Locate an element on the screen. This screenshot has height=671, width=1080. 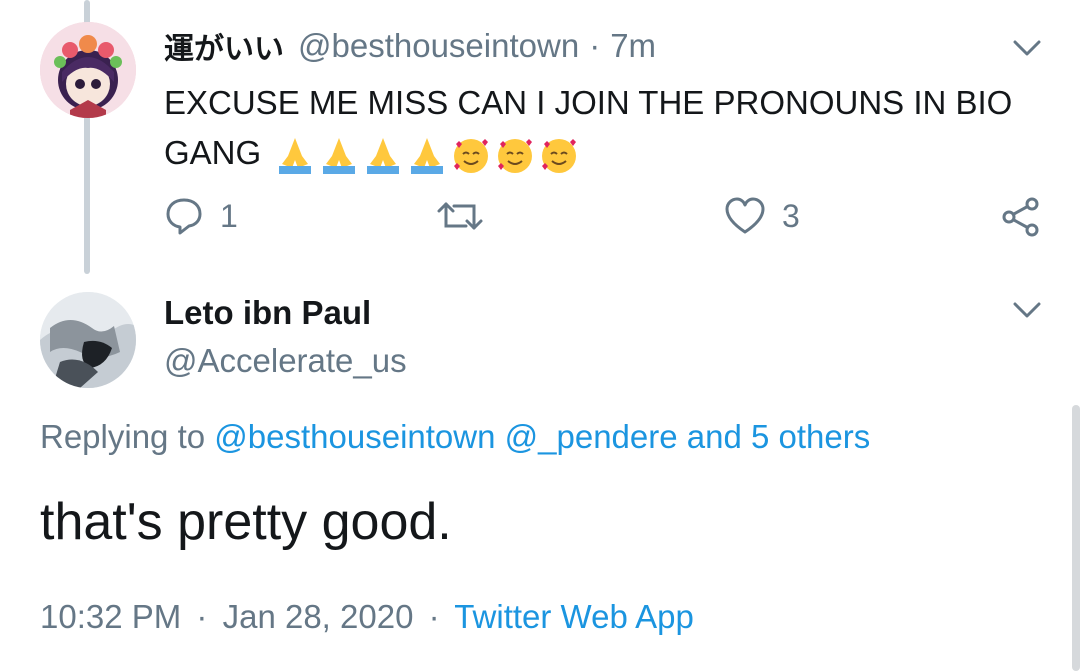
emoji-group is located at coordinates (427, 155).